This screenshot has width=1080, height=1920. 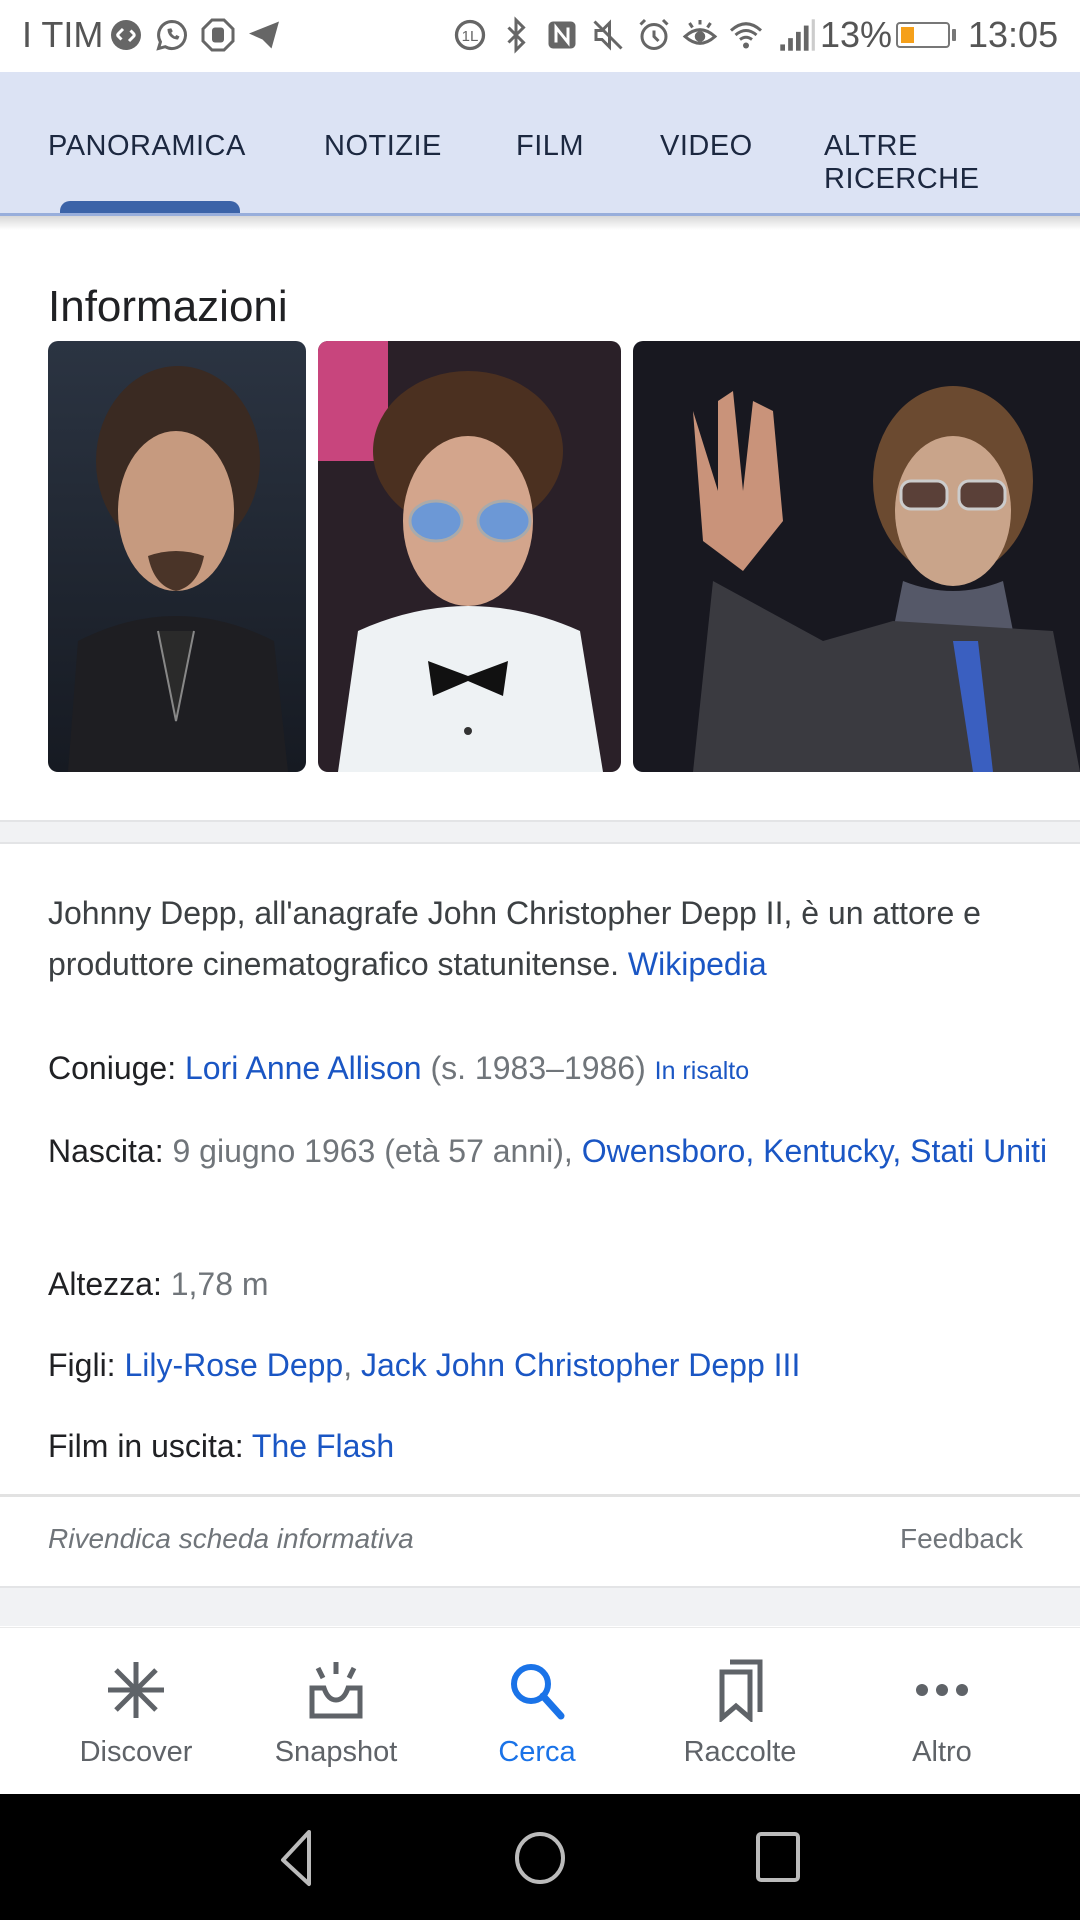 I want to click on child-link-2: Jack John Christopher Depp III, so click(x=580, y=1365).